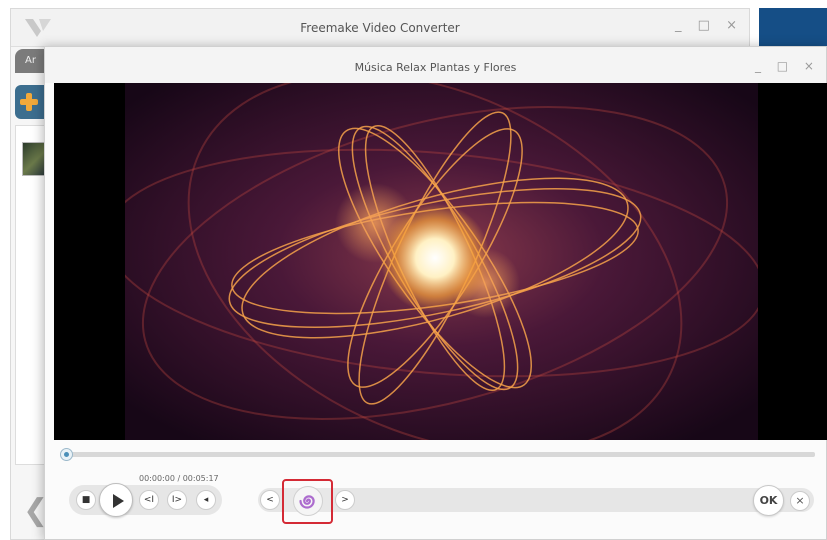 This screenshot has width=827, height=540. Describe the element at coordinates (768, 500) in the screenshot. I see `ok-button: OK` at that location.